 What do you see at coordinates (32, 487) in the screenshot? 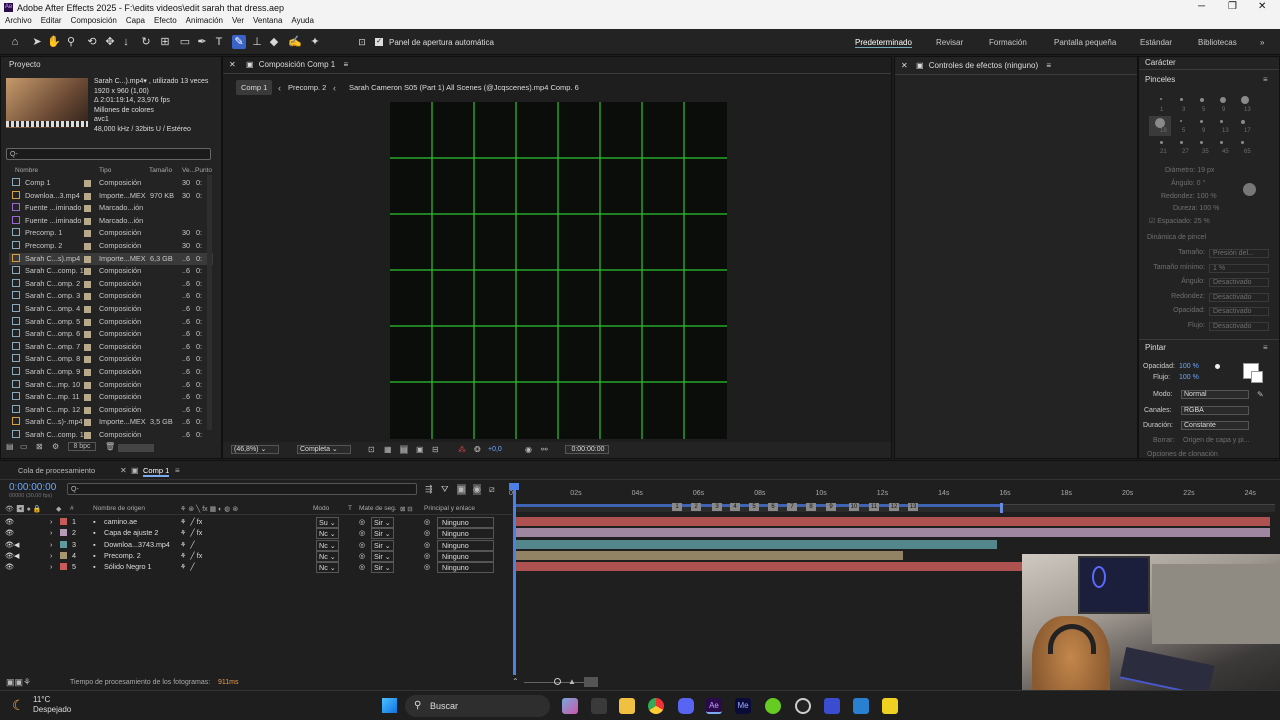
I see `tl-timecode: 0:00:00:00` at bounding box center [32, 487].